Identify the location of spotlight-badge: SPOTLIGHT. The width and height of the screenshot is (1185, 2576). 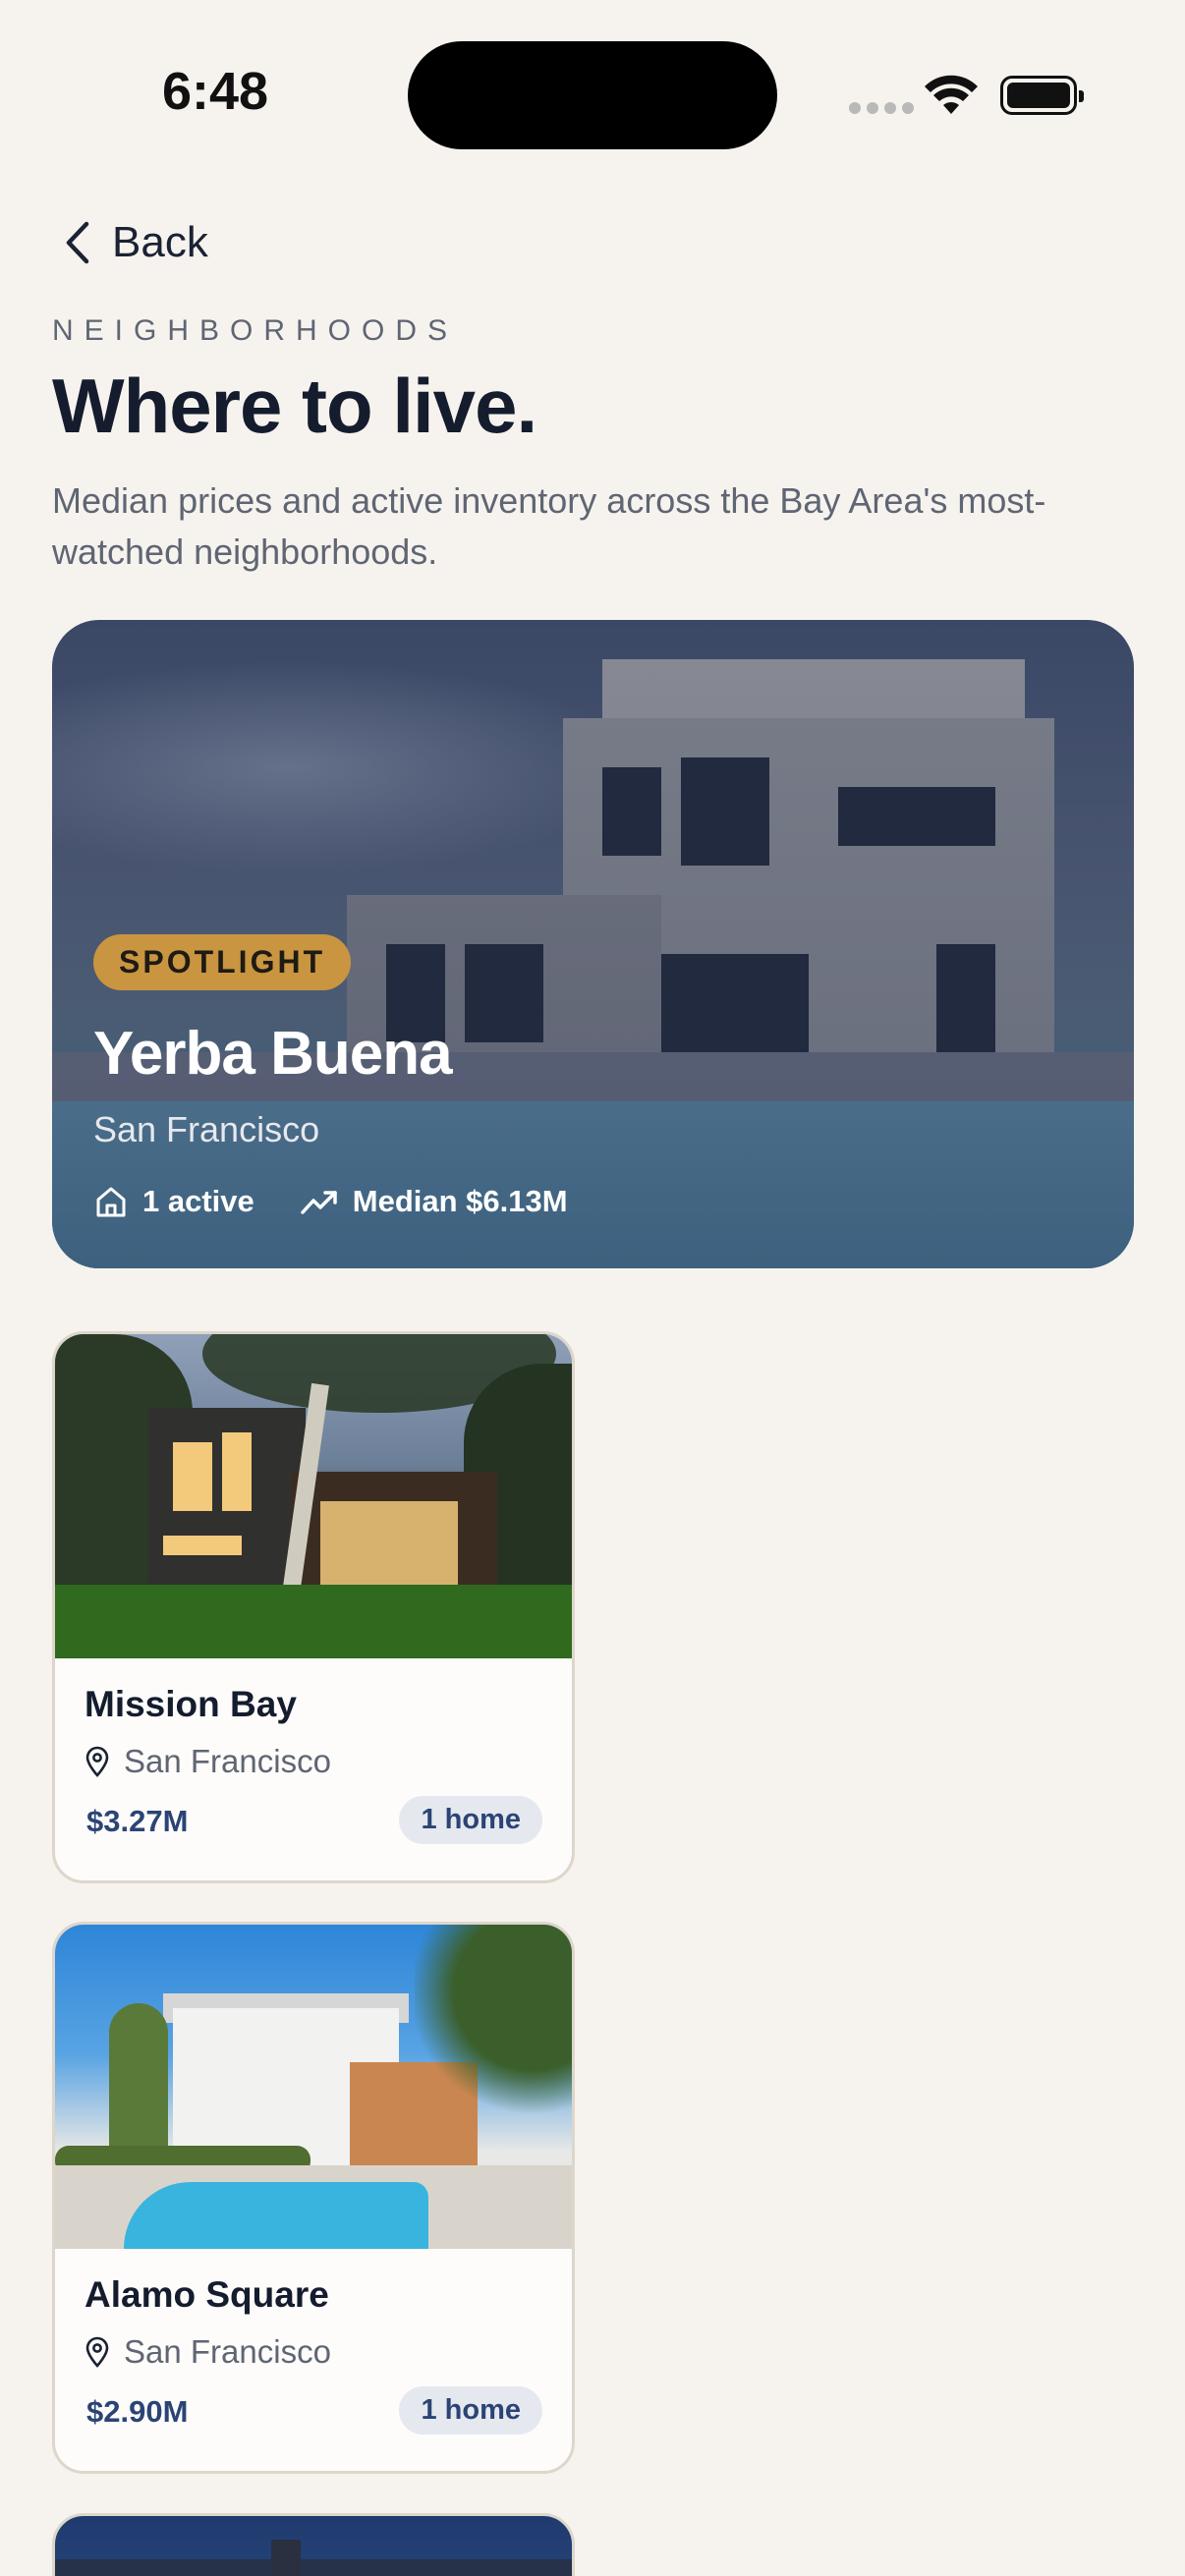
(223, 962).